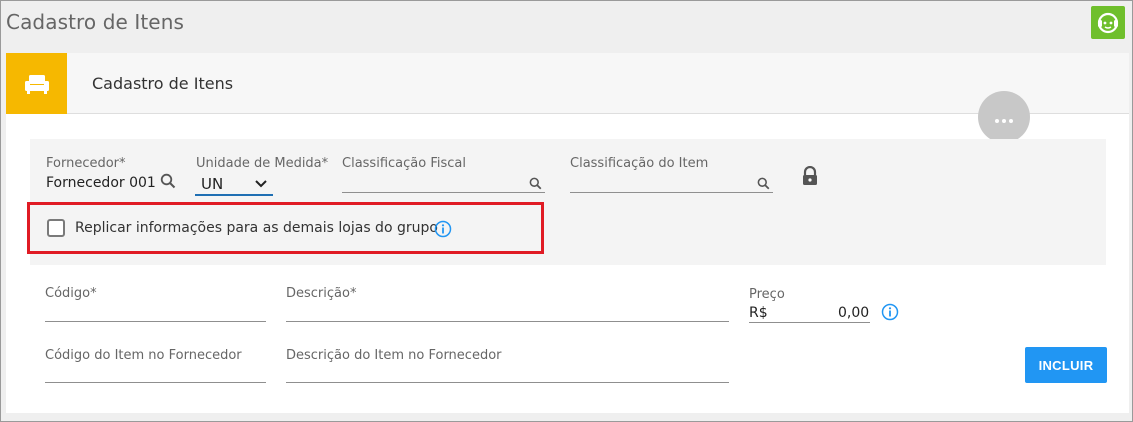  I want to click on classificacao-item-search-icon, so click(763, 183).